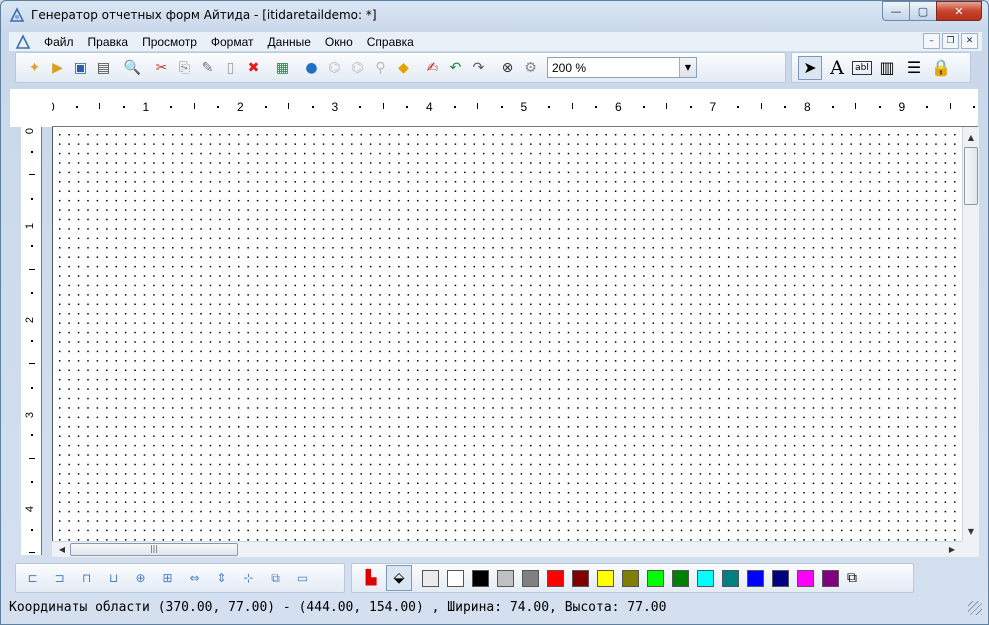 Image resolution: width=989 pixels, height=625 pixels. Describe the element at coordinates (140, 578) in the screenshot. I see `align-center-horizontal-icon: ⊕` at that location.